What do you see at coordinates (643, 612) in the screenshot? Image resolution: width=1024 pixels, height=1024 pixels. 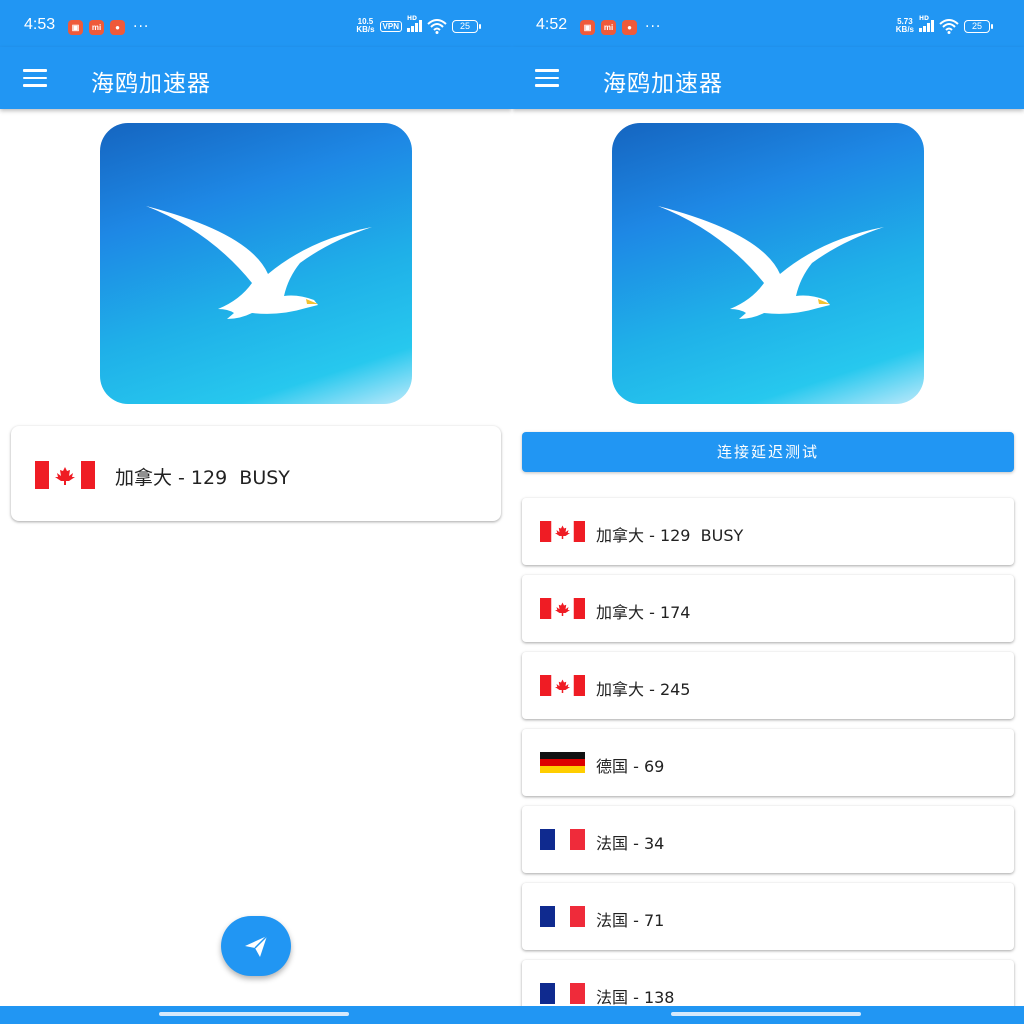 I see `server-label: 加拿大 - 174` at bounding box center [643, 612].